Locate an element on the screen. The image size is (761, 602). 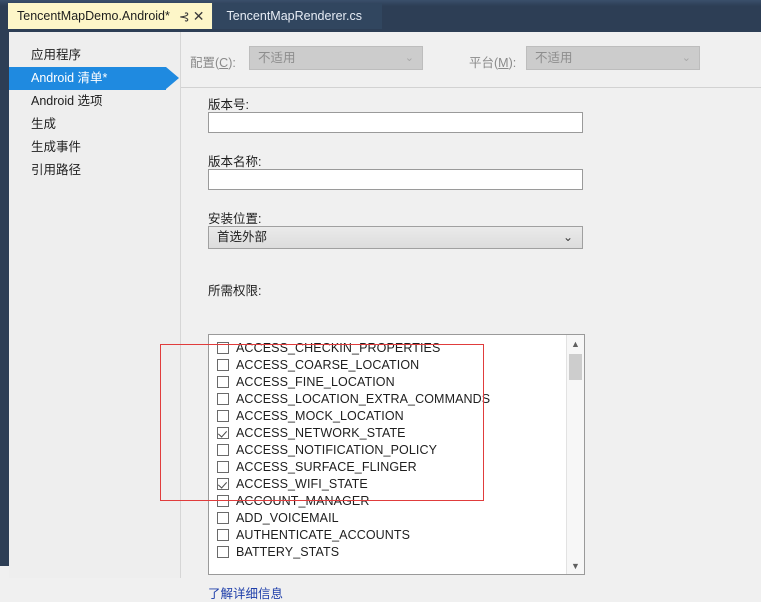
version-code-label: 版本号: is located at coordinates (228, 105).